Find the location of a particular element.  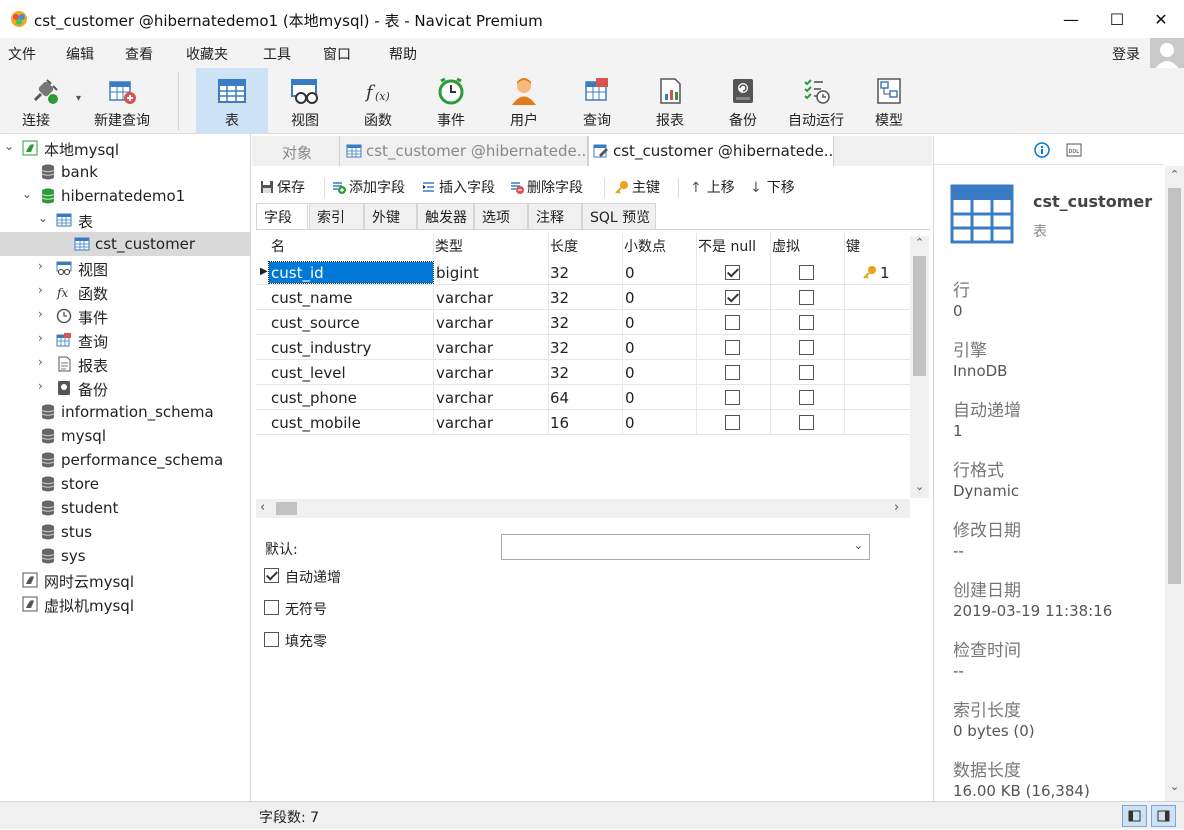

tree-item-bank: bank is located at coordinates (125, 172).